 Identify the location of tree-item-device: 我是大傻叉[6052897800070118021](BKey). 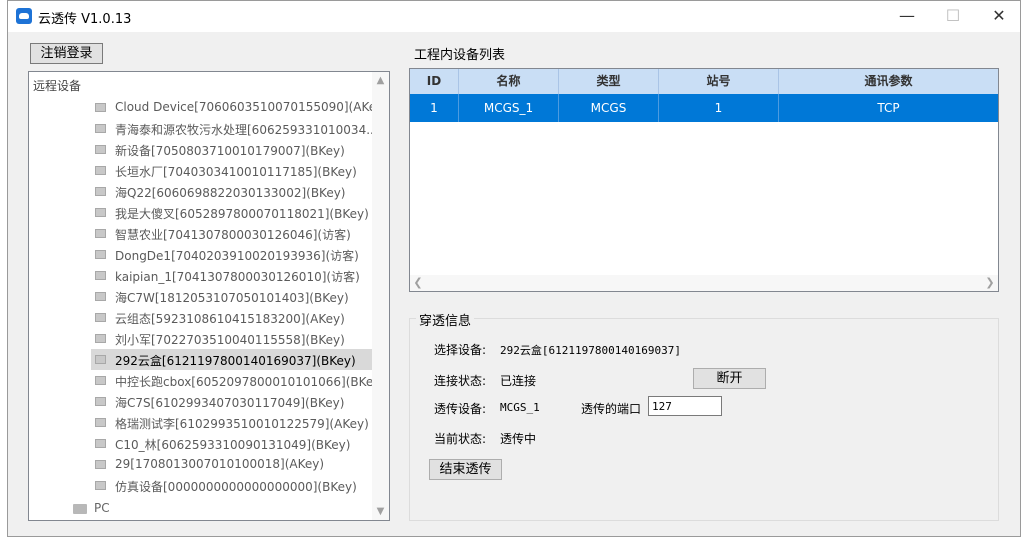
(232, 212).